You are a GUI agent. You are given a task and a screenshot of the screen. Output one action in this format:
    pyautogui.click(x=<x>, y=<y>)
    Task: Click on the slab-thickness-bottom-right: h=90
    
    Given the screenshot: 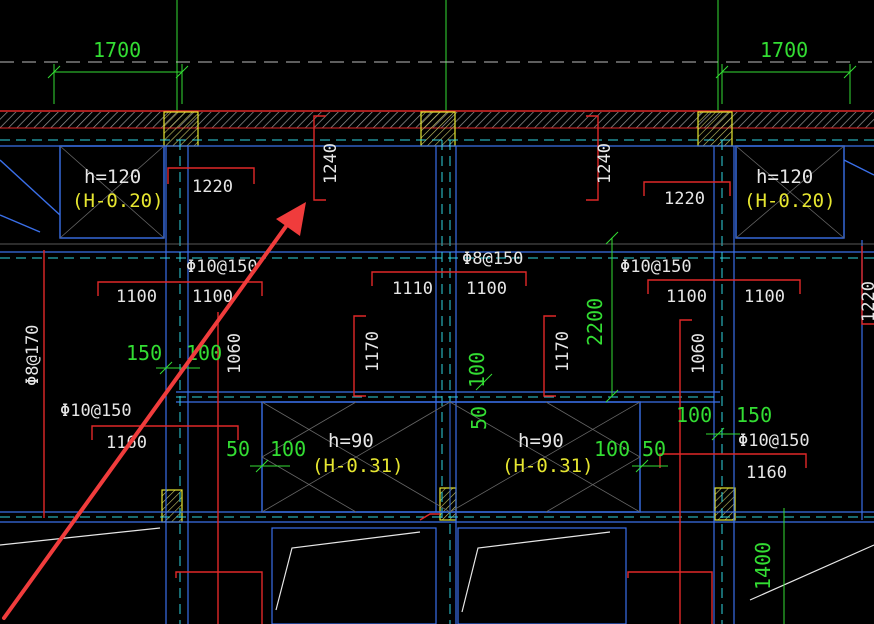 What is the action you would take?
    pyautogui.click(x=541, y=441)
    